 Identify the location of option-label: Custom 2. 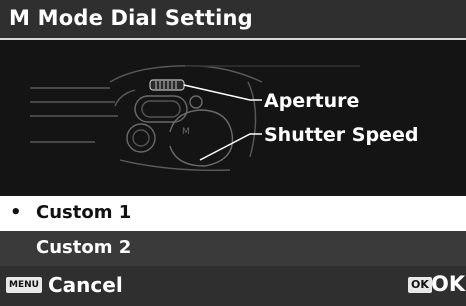
(84, 247).